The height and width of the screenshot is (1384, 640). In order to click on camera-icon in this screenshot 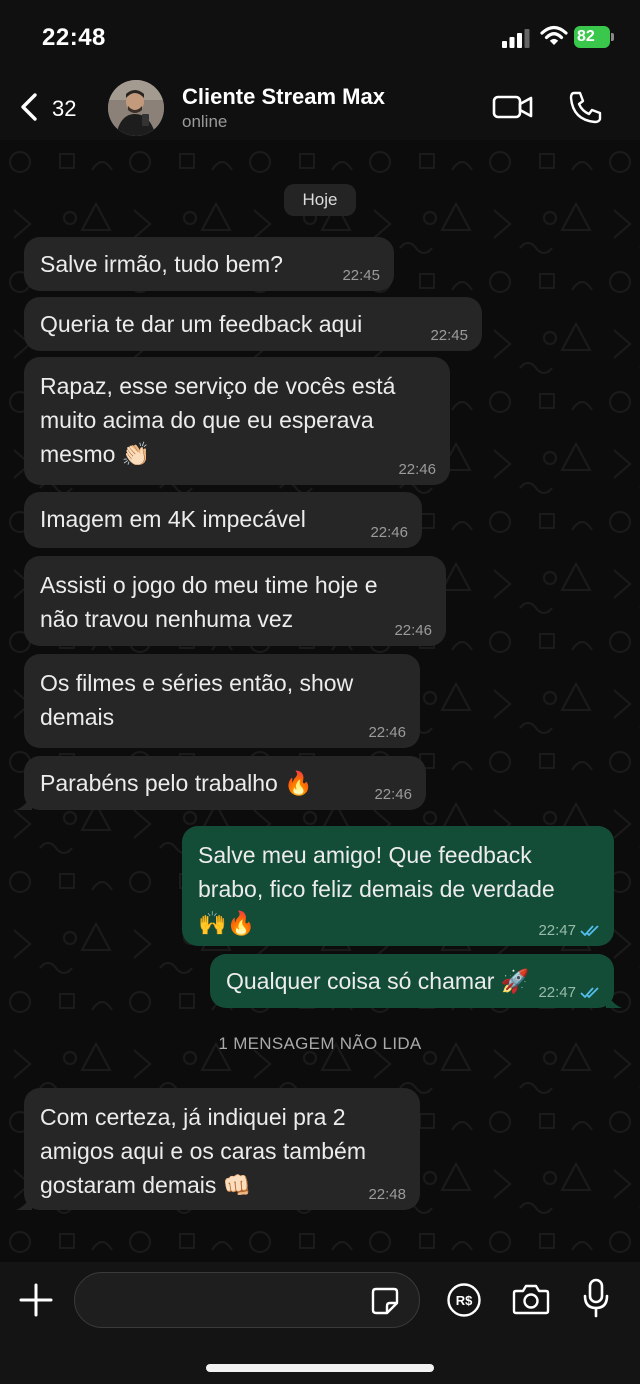, I will do `click(531, 1299)`.